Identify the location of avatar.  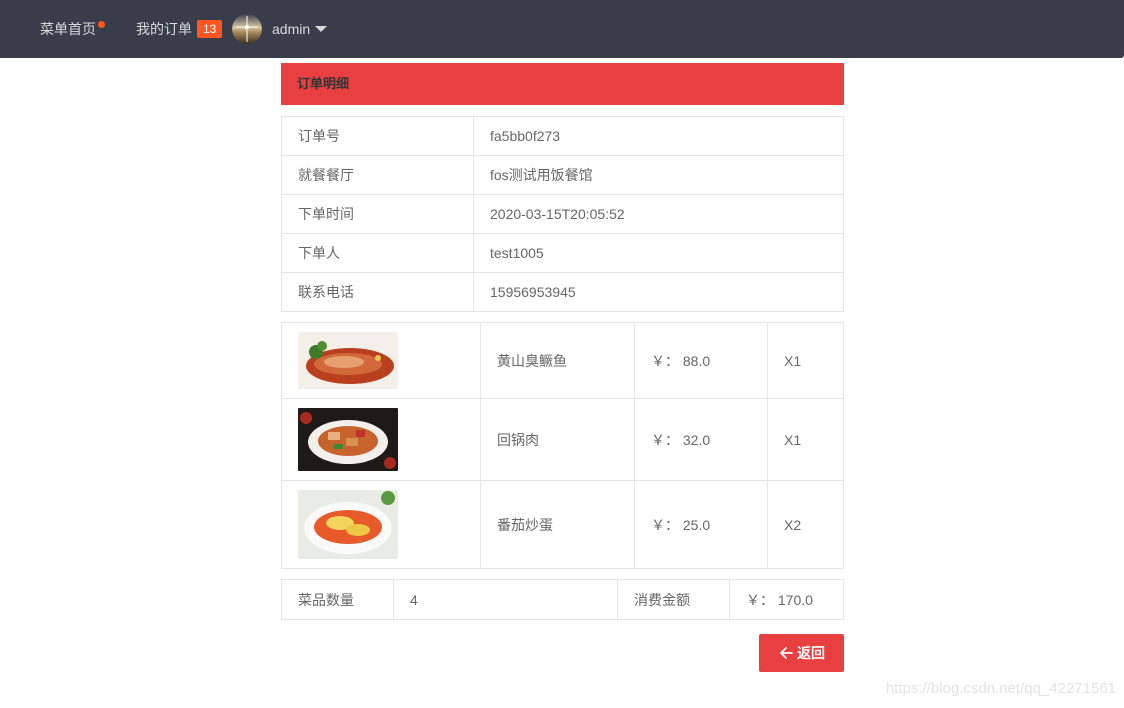
(247, 29).